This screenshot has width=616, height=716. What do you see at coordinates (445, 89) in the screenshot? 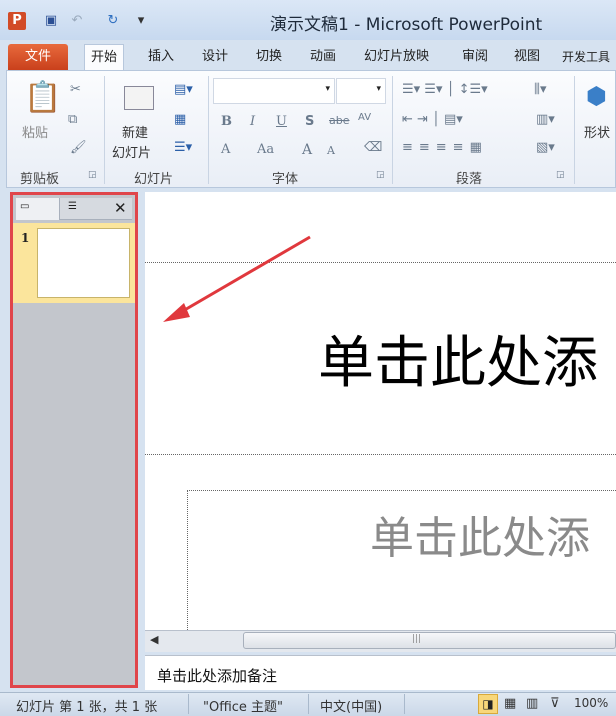
I see `bullets-icon: ☰▾ ☰▾ │ ↕☰▾` at bounding box center [445, 89].